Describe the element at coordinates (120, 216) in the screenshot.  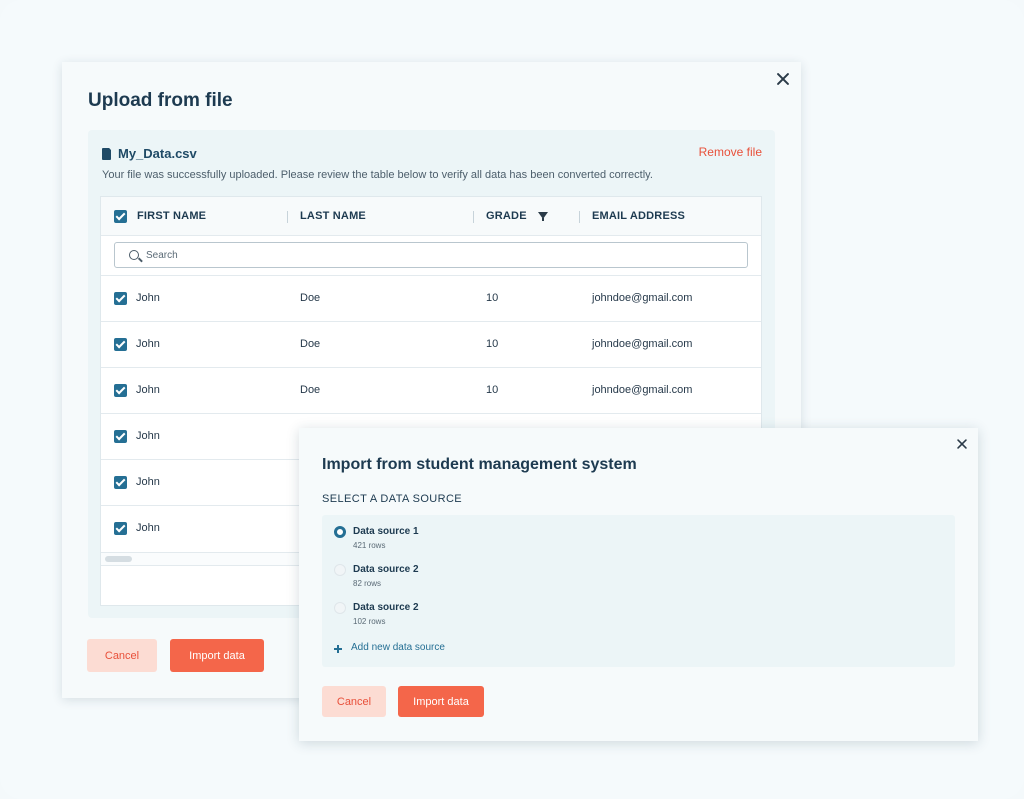
I see `select-all-checkbox` at that location.